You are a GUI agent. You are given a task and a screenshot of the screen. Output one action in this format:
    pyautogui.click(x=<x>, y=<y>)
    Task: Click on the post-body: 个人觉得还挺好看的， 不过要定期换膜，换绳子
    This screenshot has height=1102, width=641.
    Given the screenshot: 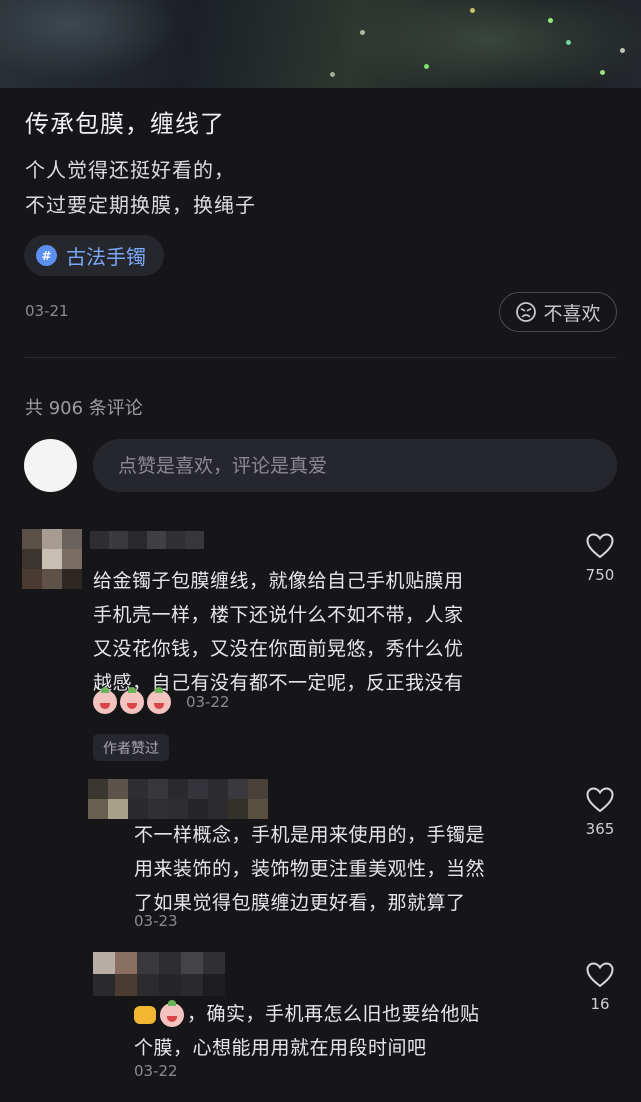 What is the action you would take?
    pyautogui.click(x=140, y=188)
    